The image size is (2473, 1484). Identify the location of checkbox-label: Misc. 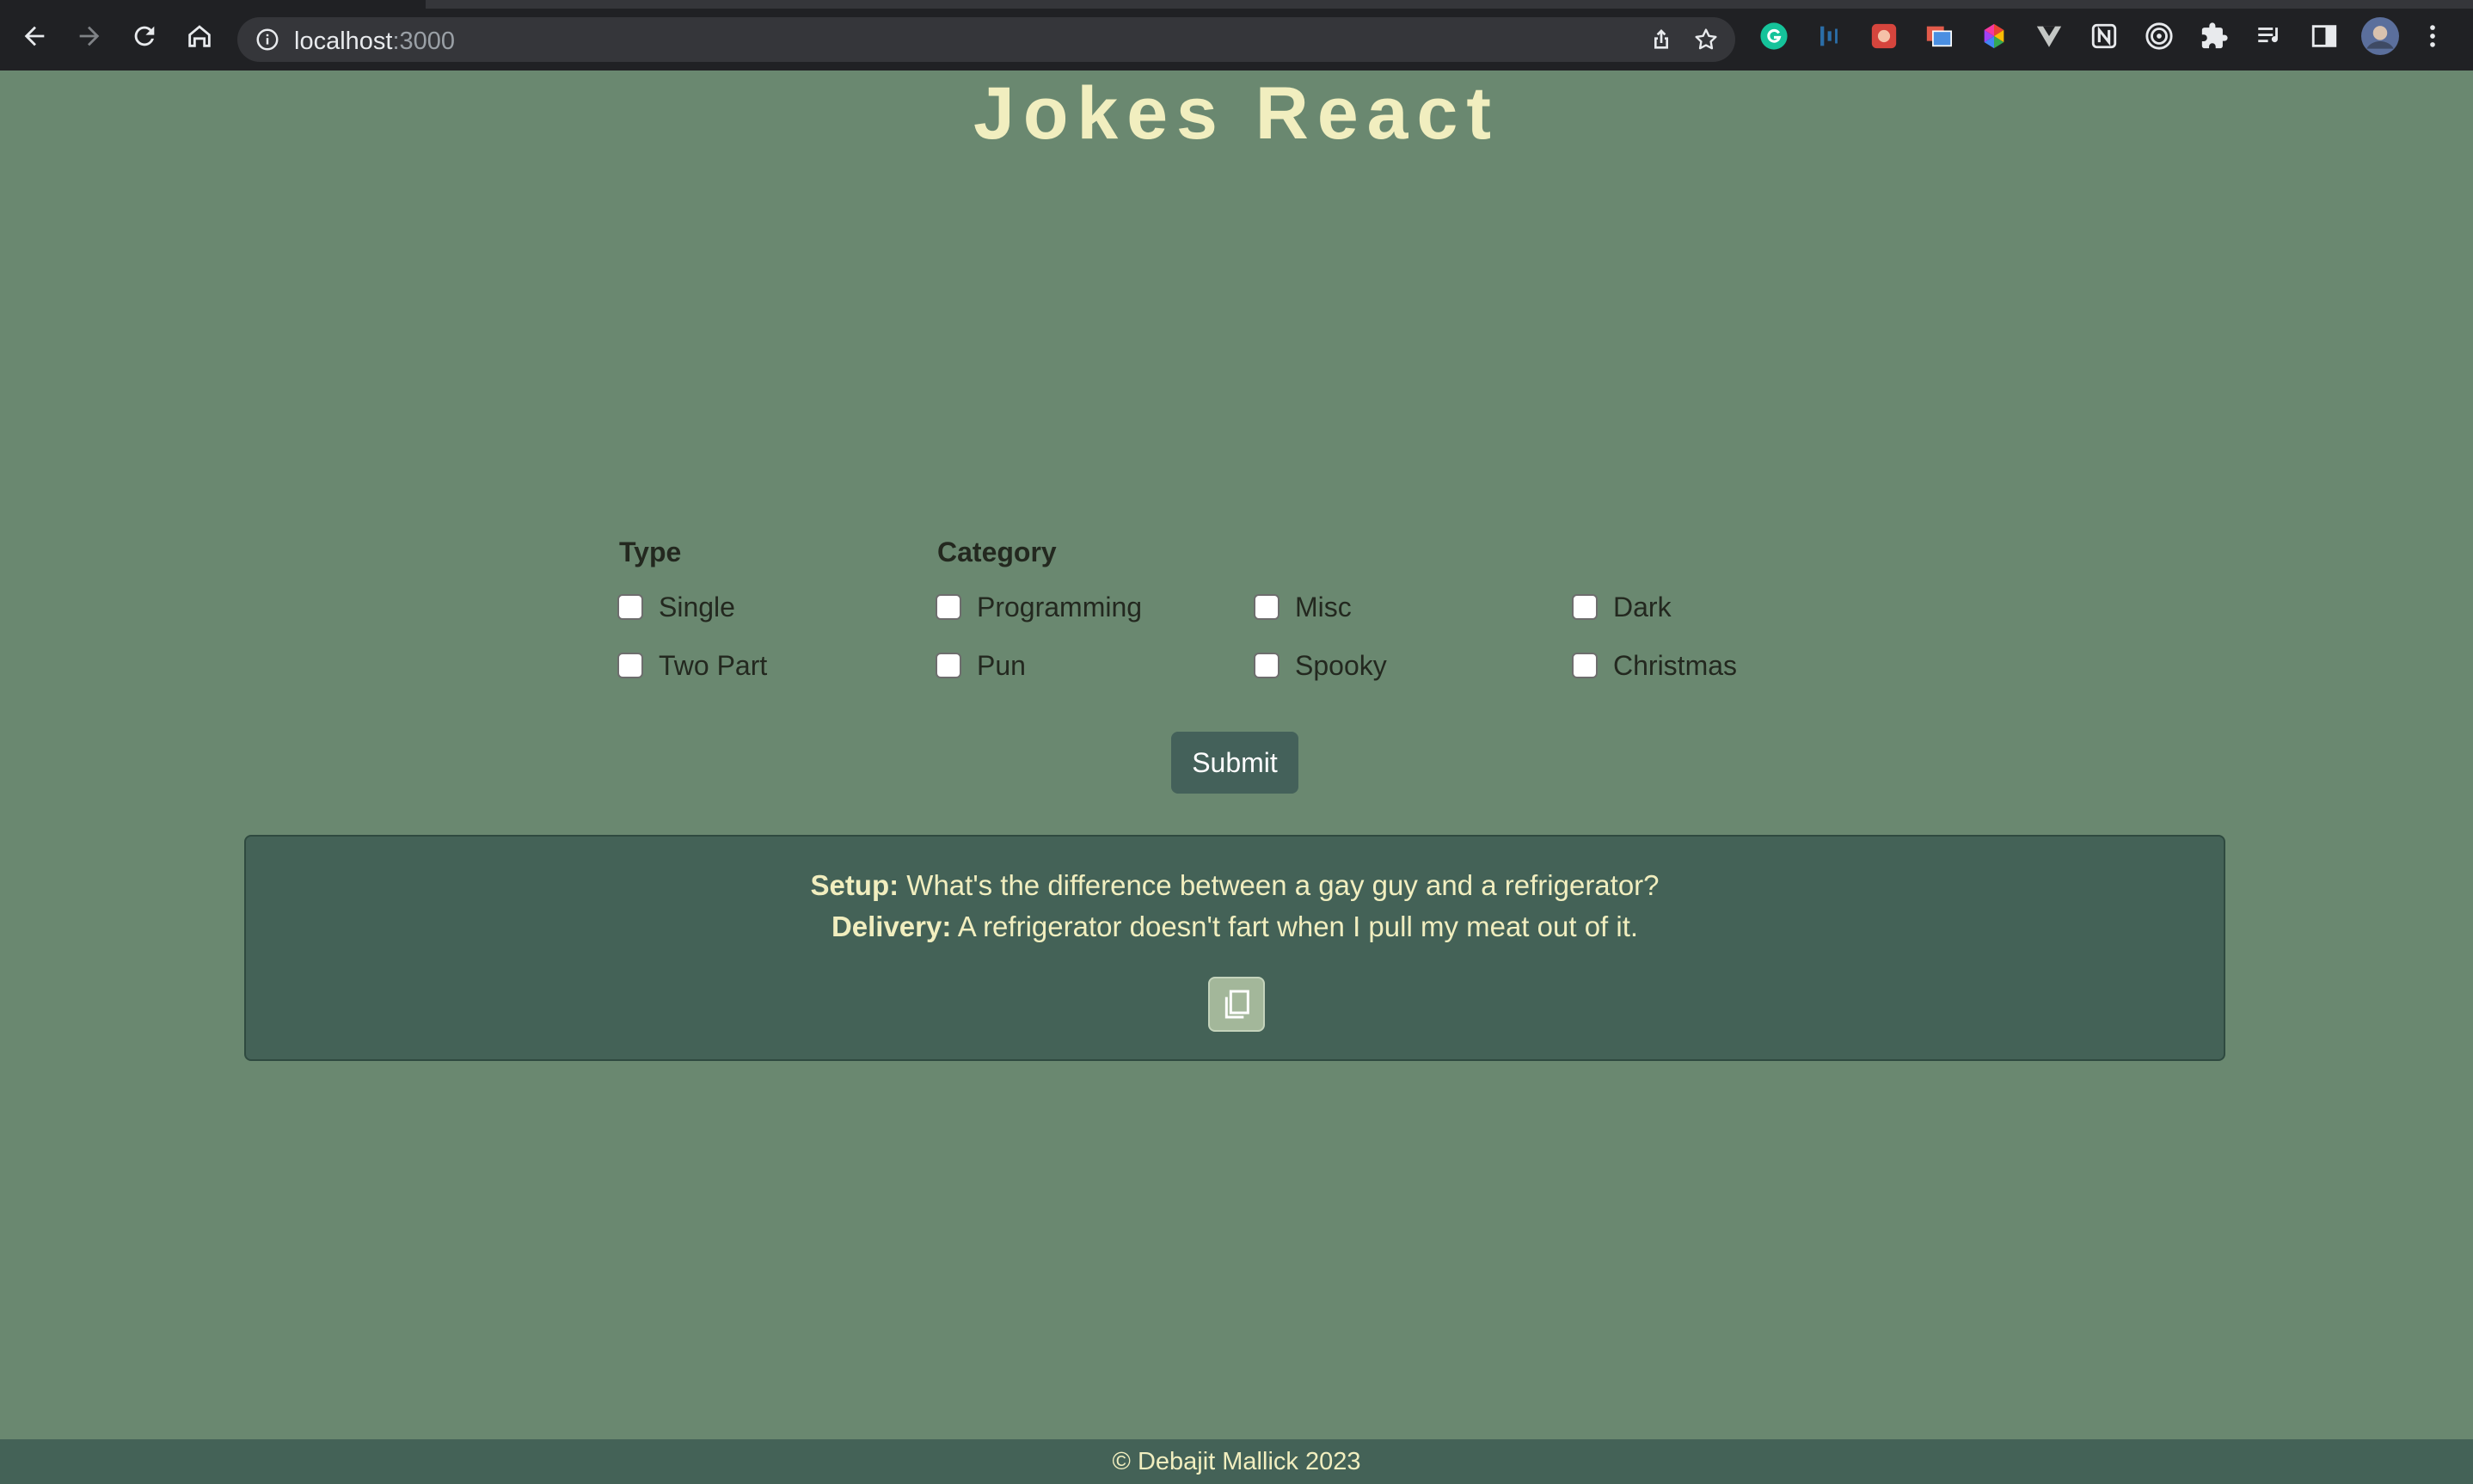
(1323, 606).